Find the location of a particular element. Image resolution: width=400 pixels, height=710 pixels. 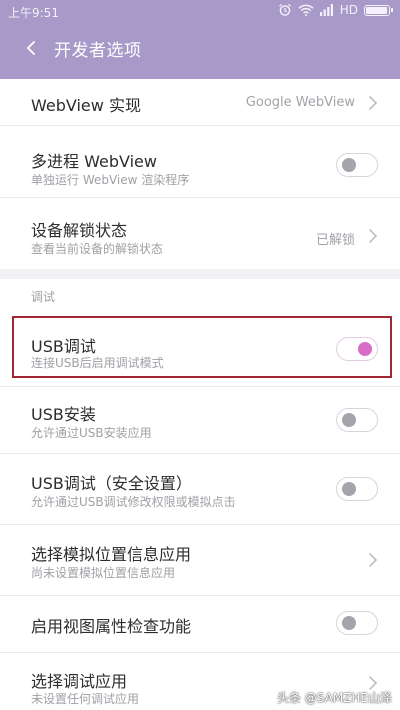

row-value: 已解锁 is located at coordinates (335, 240).